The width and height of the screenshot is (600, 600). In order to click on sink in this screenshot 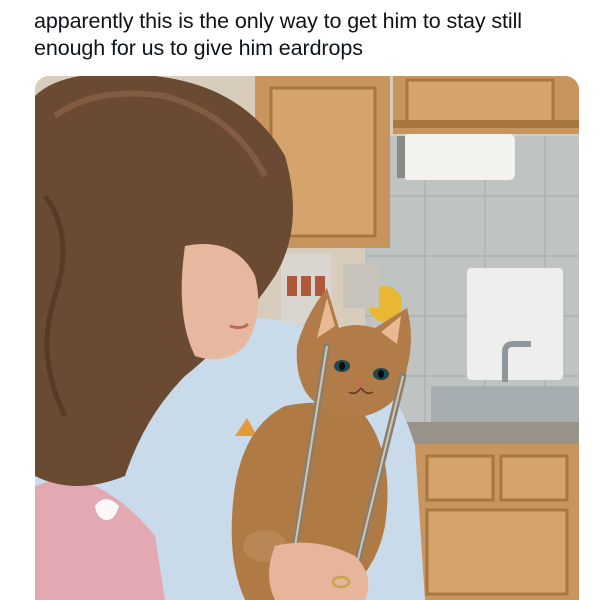, I will do `click(505, 404)`.